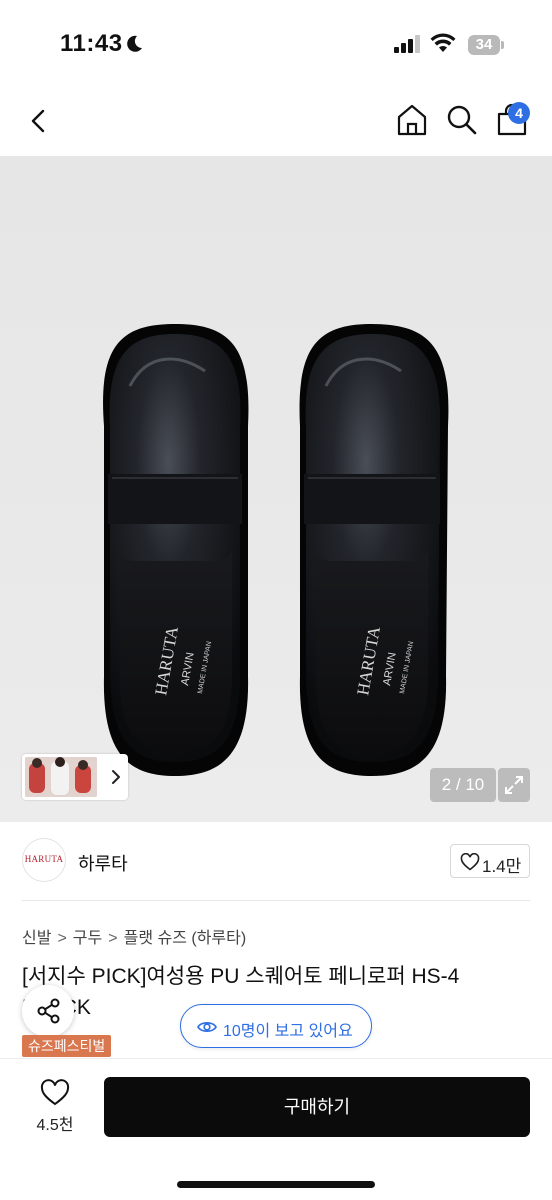  What do you see at coordinates (134, 43) in the screenshot?
I see `moon-icon` at bounding box center [134, 43].